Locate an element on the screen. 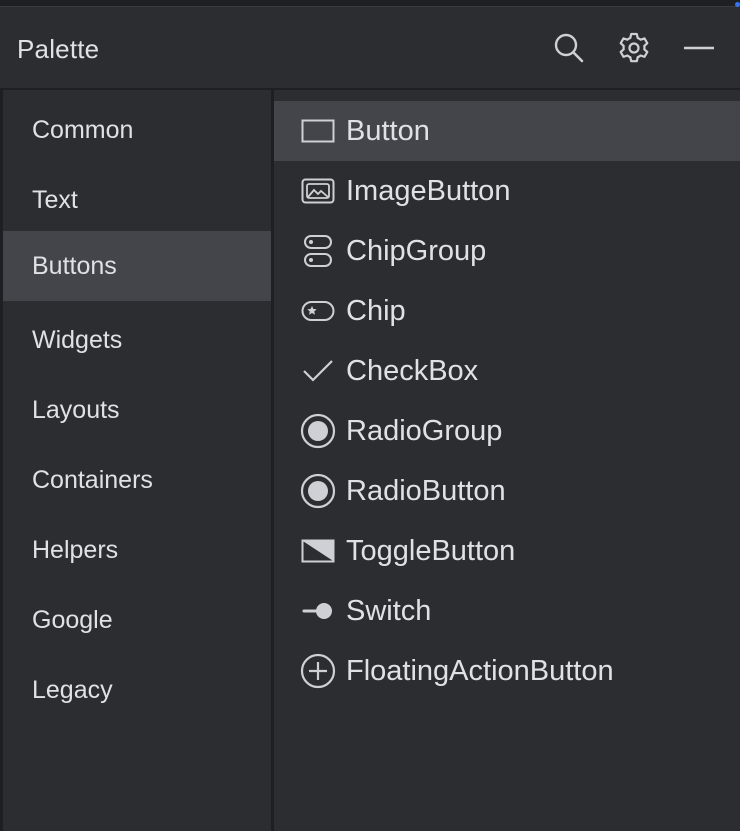 The height and width of the screenshot is (831, 740). chip-icon is located at coordinates (318, 311).